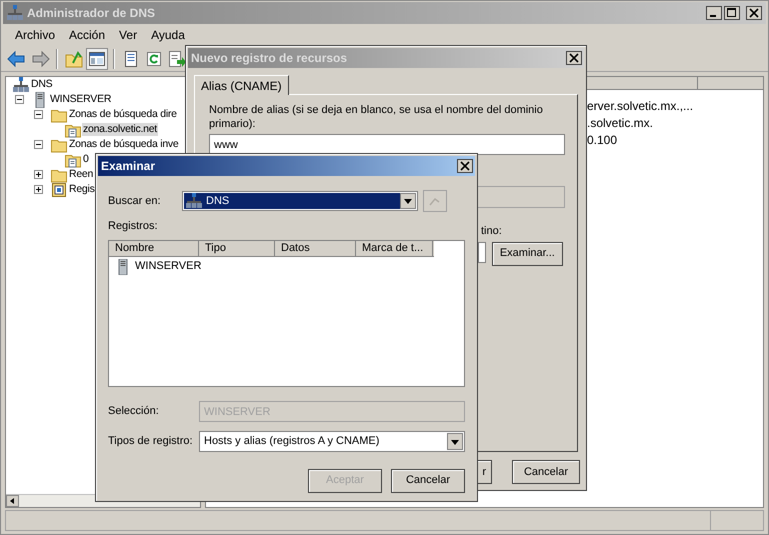  What do you see at coordinates (168, 35) in the screenshot?
I see `menu-item: Ayuda` at bounding box center [168, 35].